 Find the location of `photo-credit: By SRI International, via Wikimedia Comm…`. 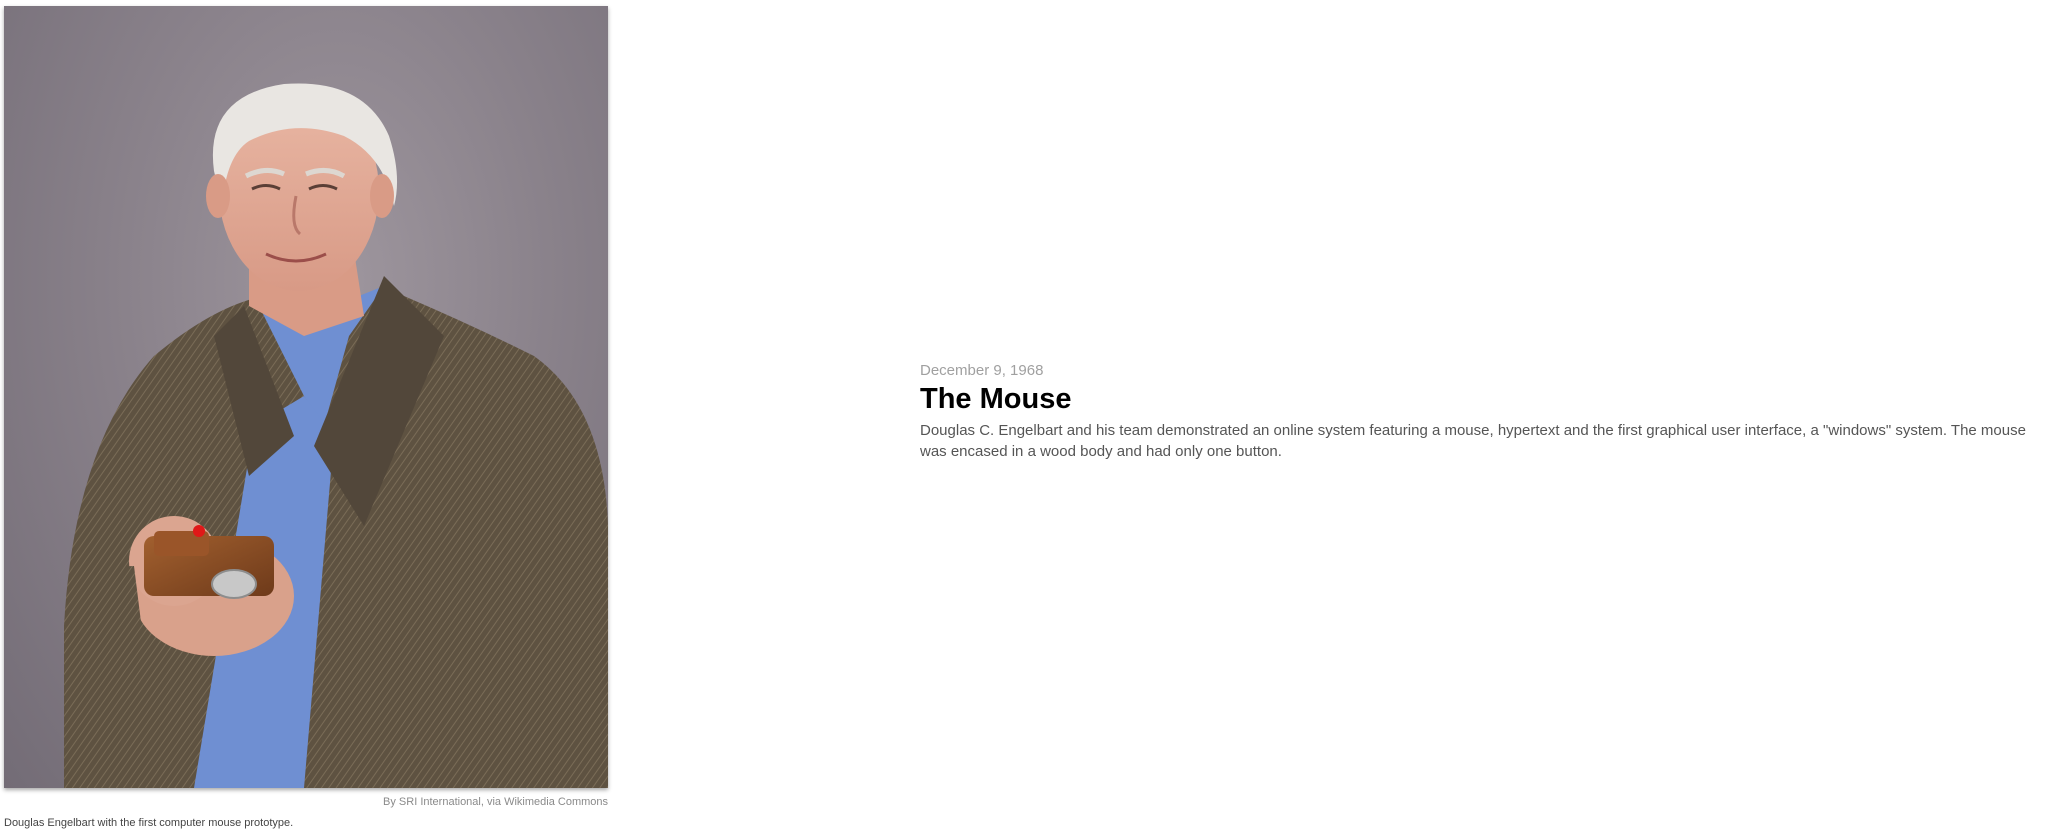

photo-credit: By SRI International, via Wikimedia Comm… is located at coordinates (495, 802).